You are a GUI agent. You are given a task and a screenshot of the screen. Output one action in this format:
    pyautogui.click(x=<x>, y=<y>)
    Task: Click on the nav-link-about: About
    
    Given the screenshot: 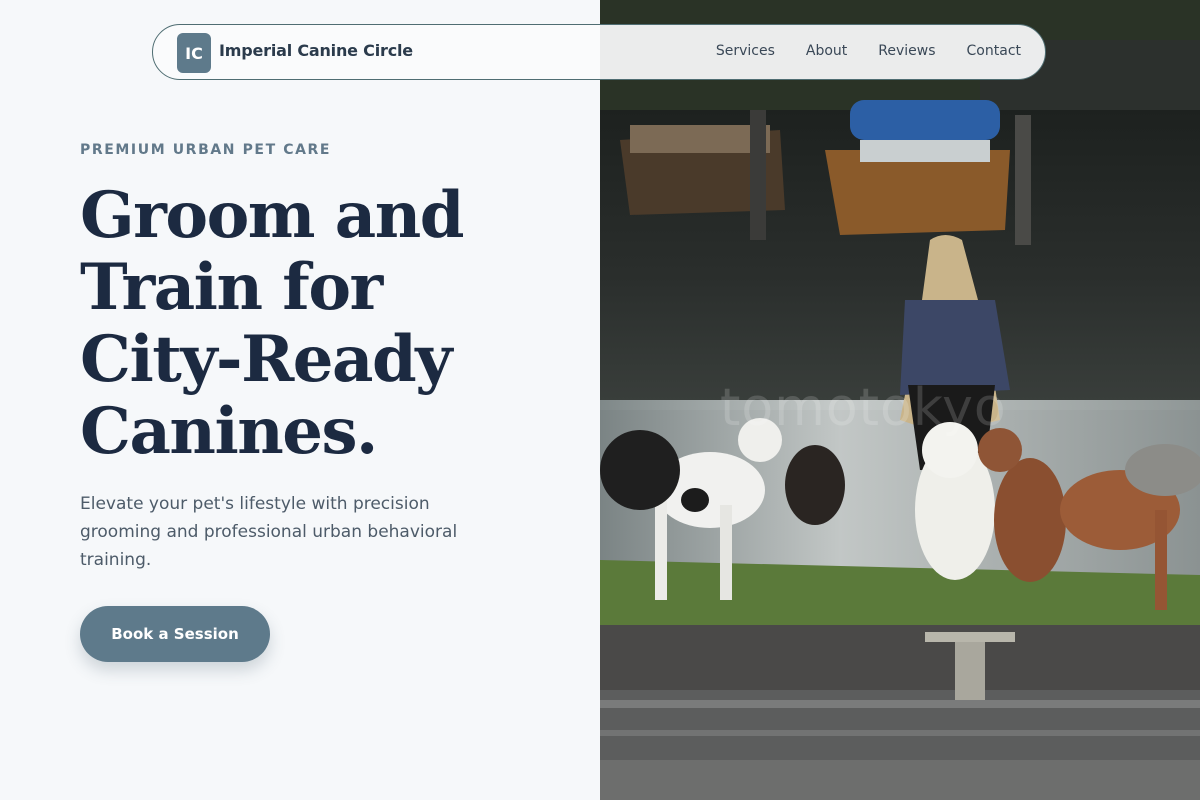 What is the action you would take?
    pyautogui.click(x=826, y=51)
    